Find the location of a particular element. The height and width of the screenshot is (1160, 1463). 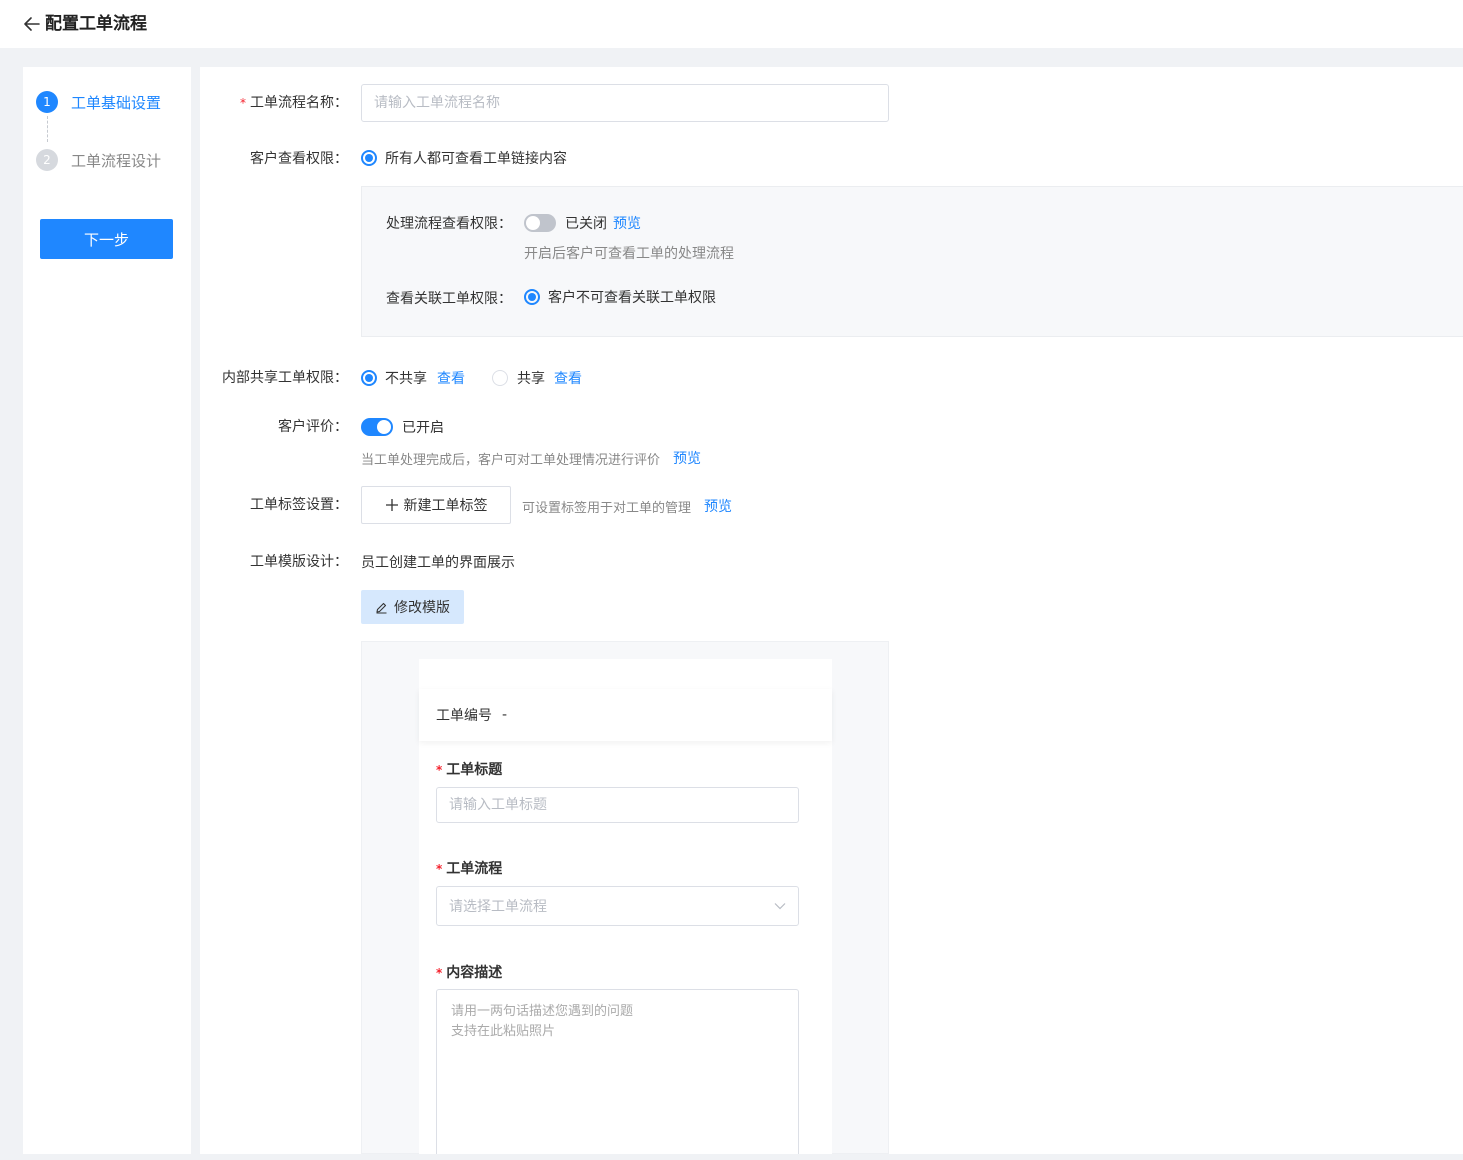

chevron-down-icon is located at coordinates (780, 906).